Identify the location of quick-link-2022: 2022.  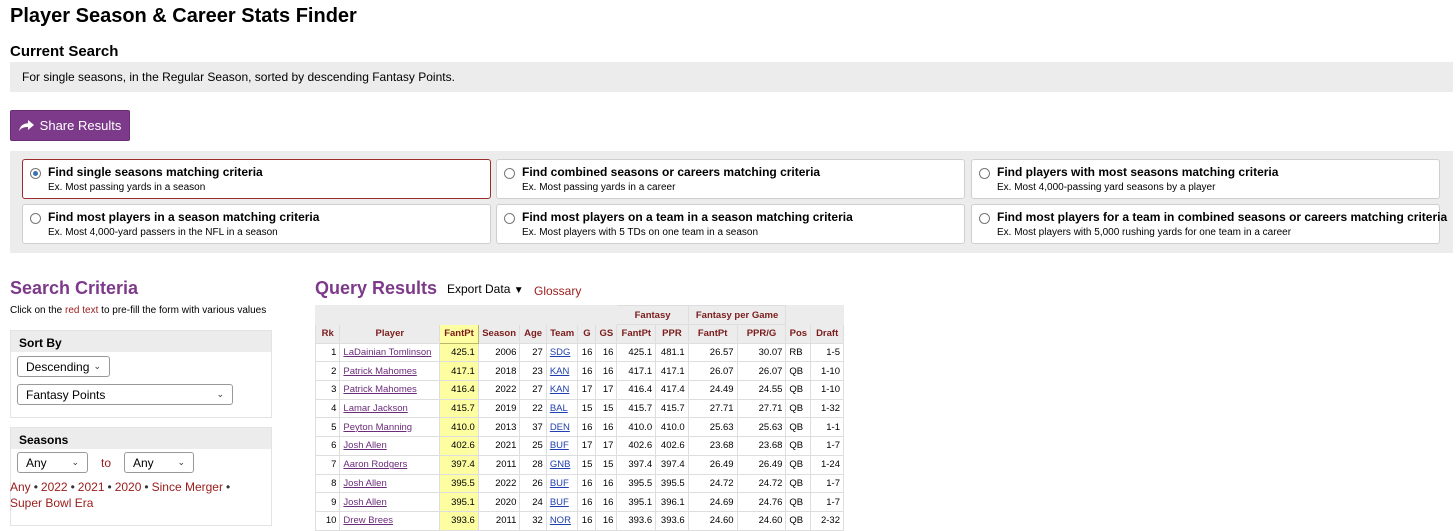
(54, 487).